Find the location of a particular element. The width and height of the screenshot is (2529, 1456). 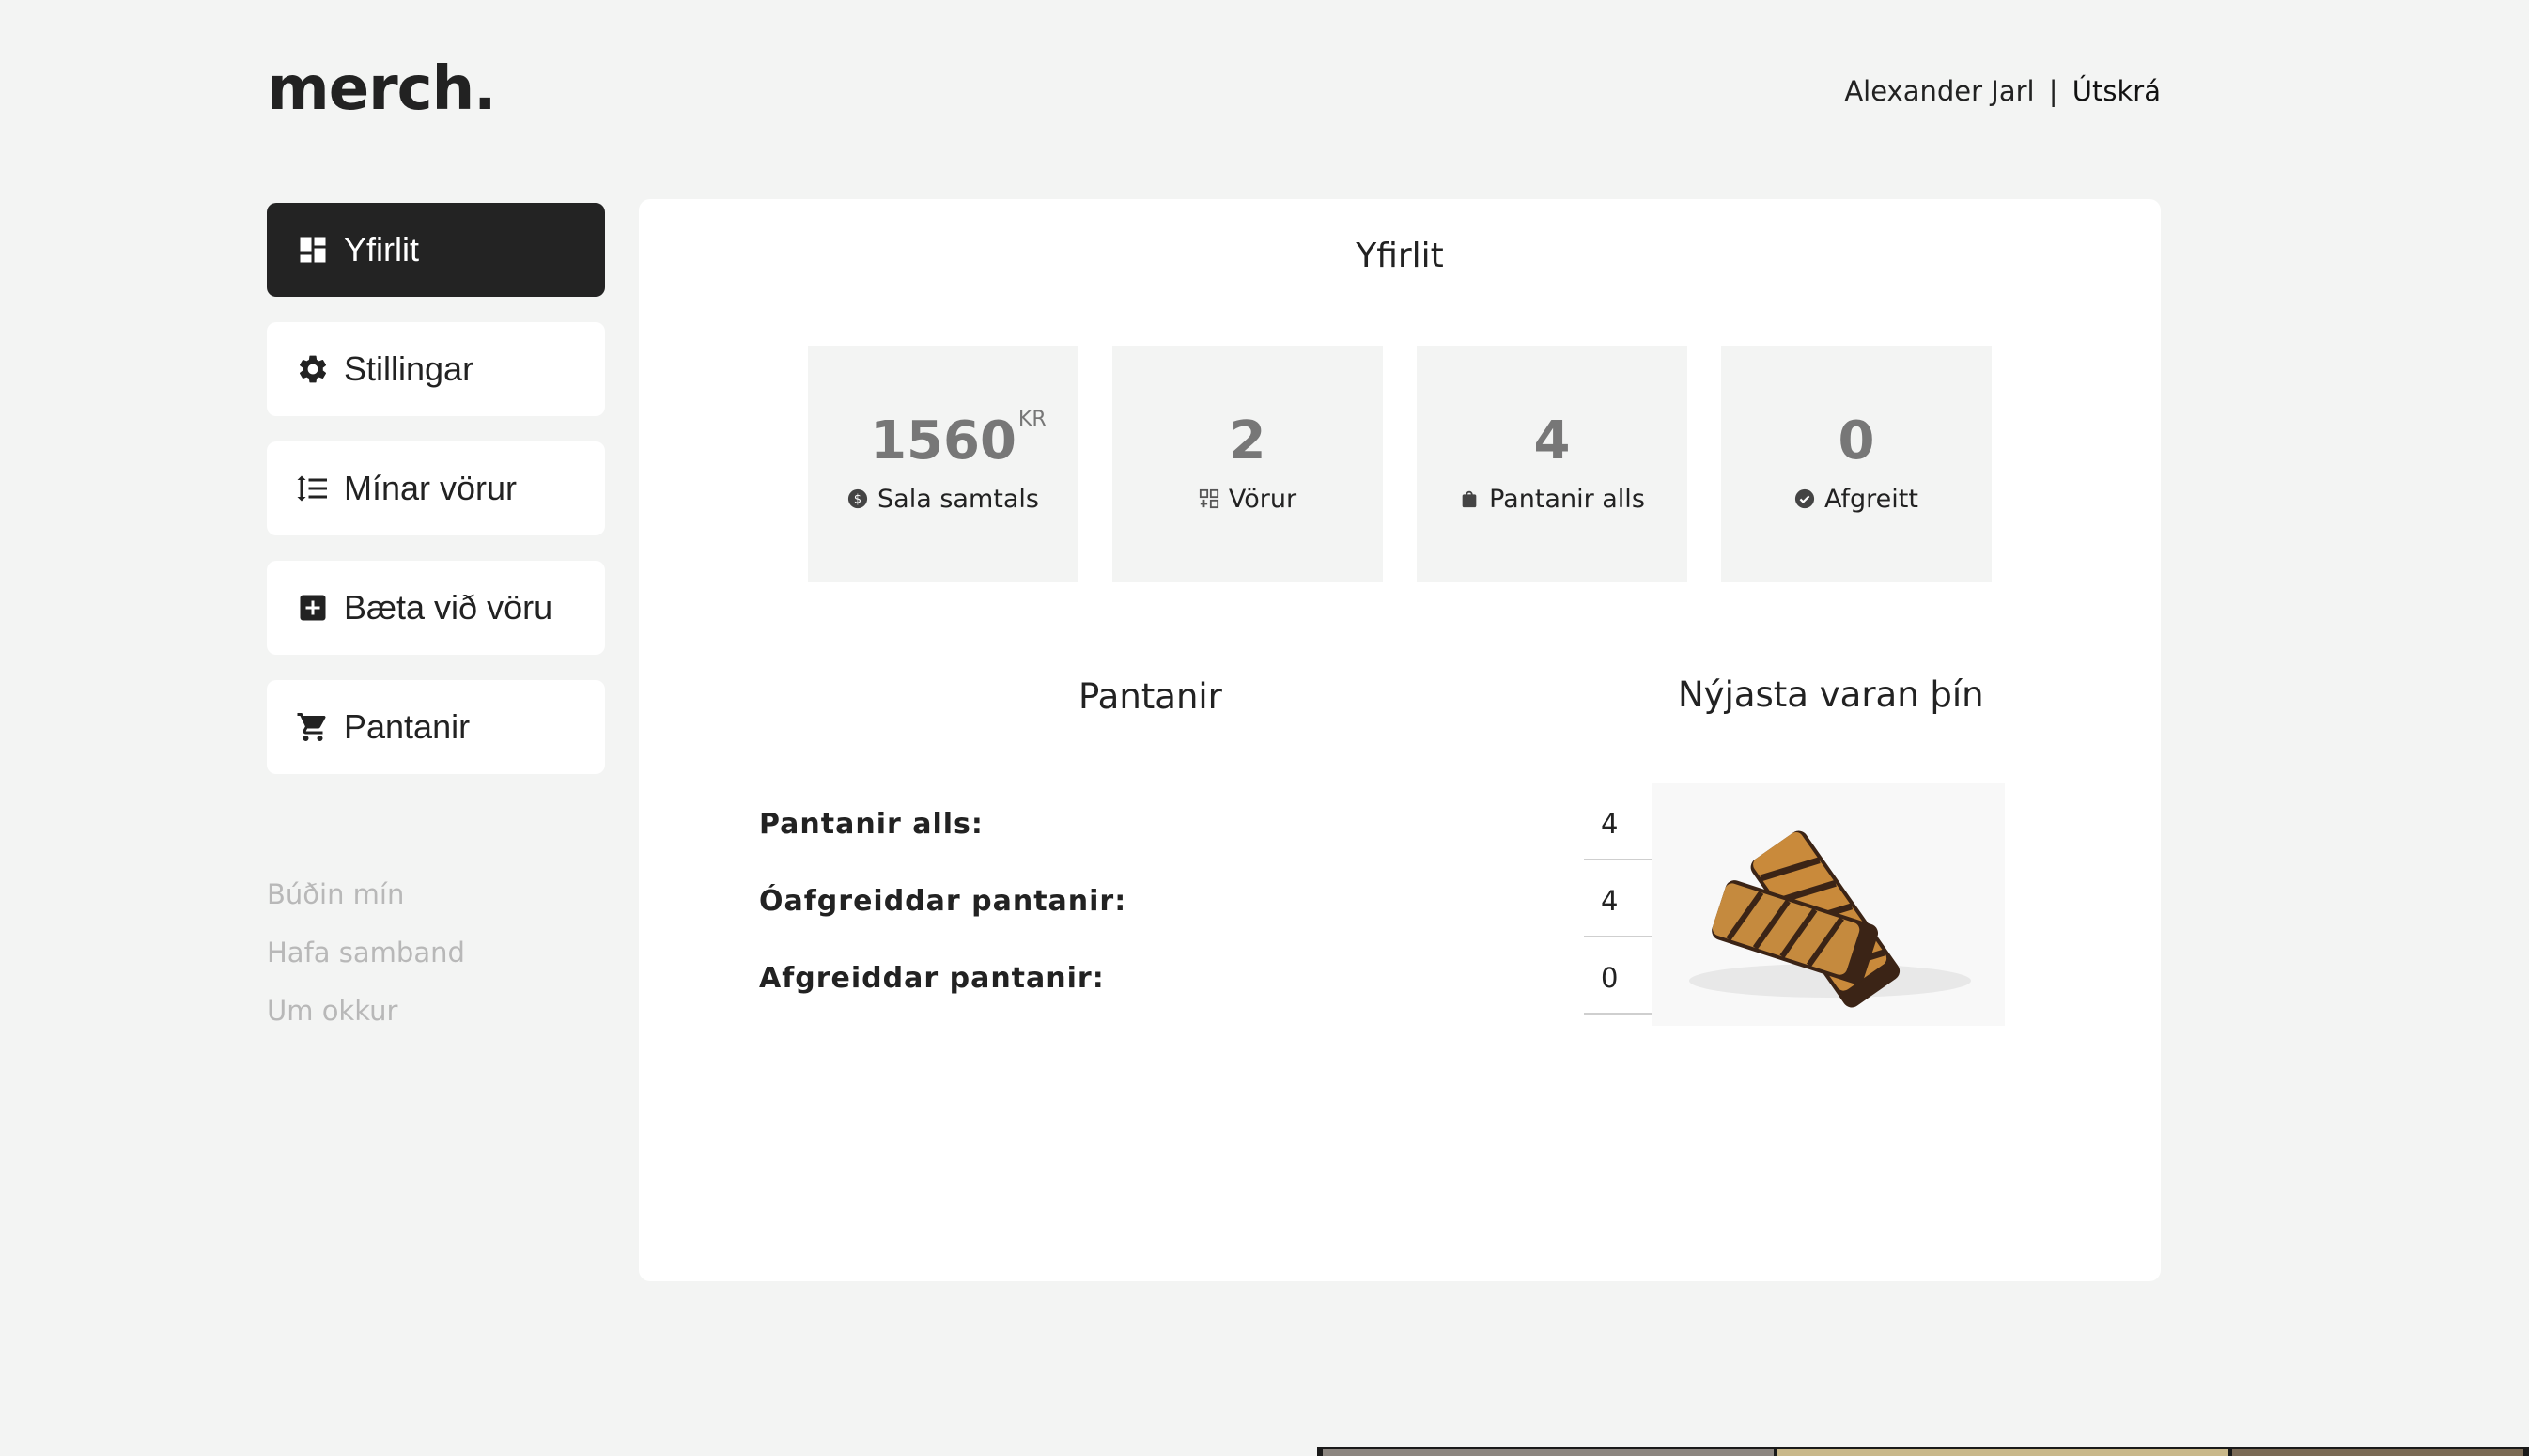

bottom-thumbnail-strip is located at coordinates (1923, 1451).